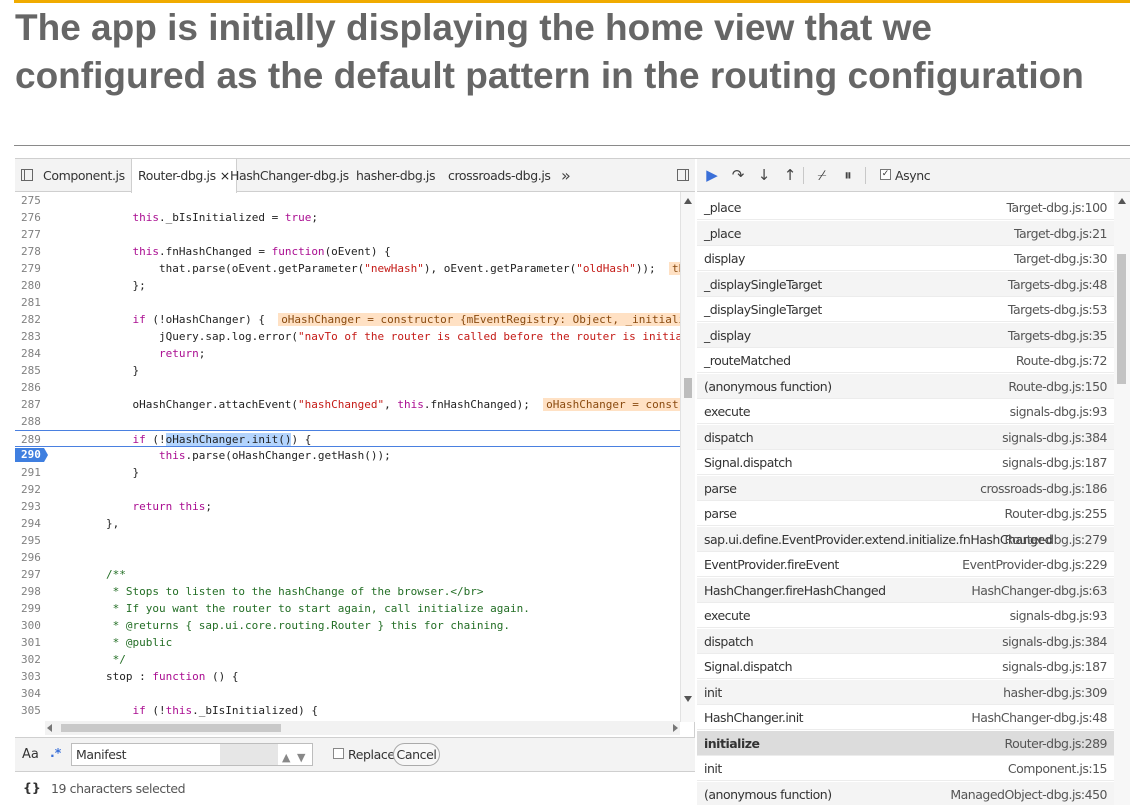  What do you see at coordinates (31, 455) in the screenshot?
I see `breakpoint-marker: 290` at bounding box center [31, 455].